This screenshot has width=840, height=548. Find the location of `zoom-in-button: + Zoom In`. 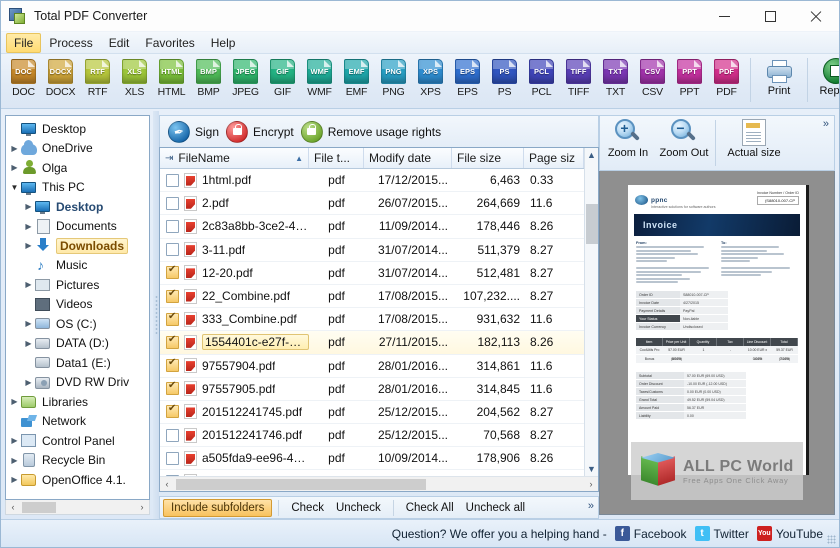

zoom-in-button: + Zoom In is located at coordinates (628, 139).